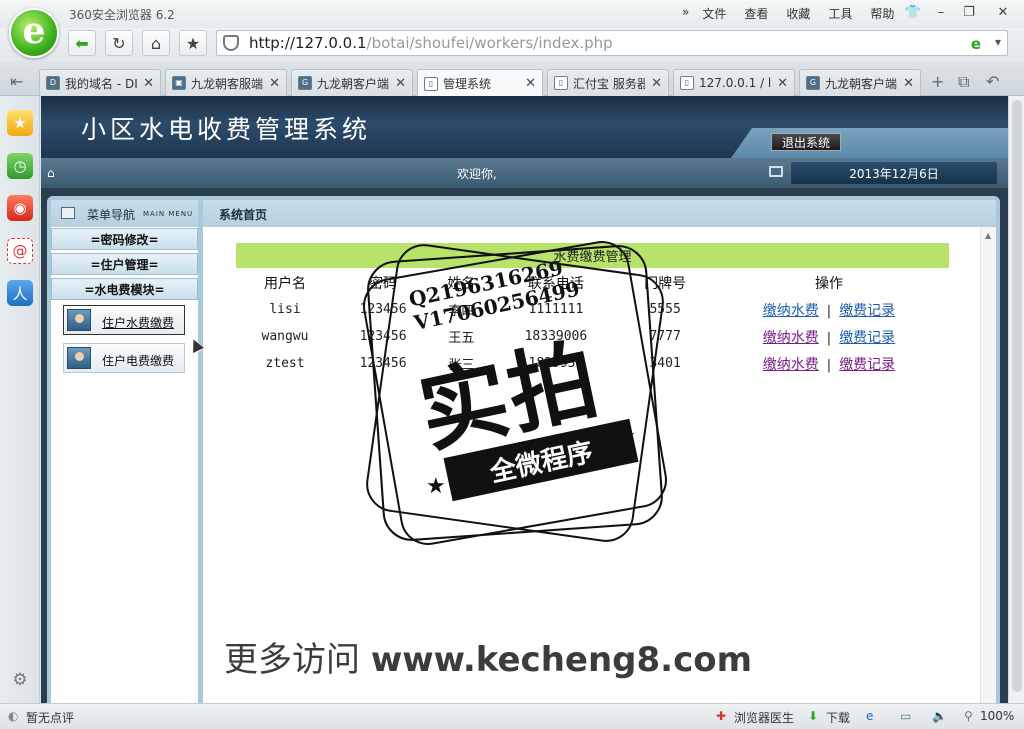  I want to click on menu-view: 查看, so click(756, 13).